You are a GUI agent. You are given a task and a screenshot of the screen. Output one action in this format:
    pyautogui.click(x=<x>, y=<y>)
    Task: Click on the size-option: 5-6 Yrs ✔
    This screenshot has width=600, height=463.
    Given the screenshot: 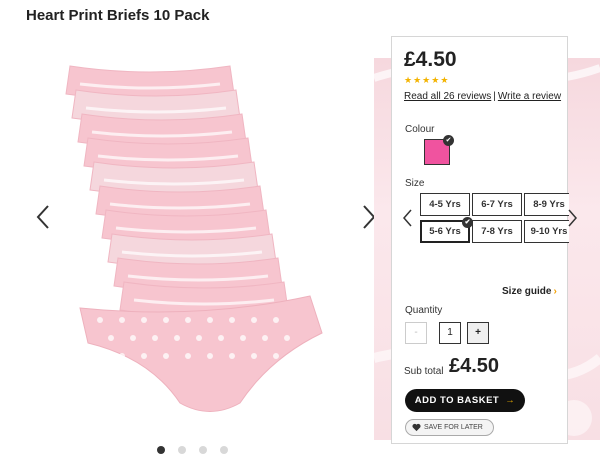 What is the action you would take?
    pyautogui.click(x=446, y=230)
    